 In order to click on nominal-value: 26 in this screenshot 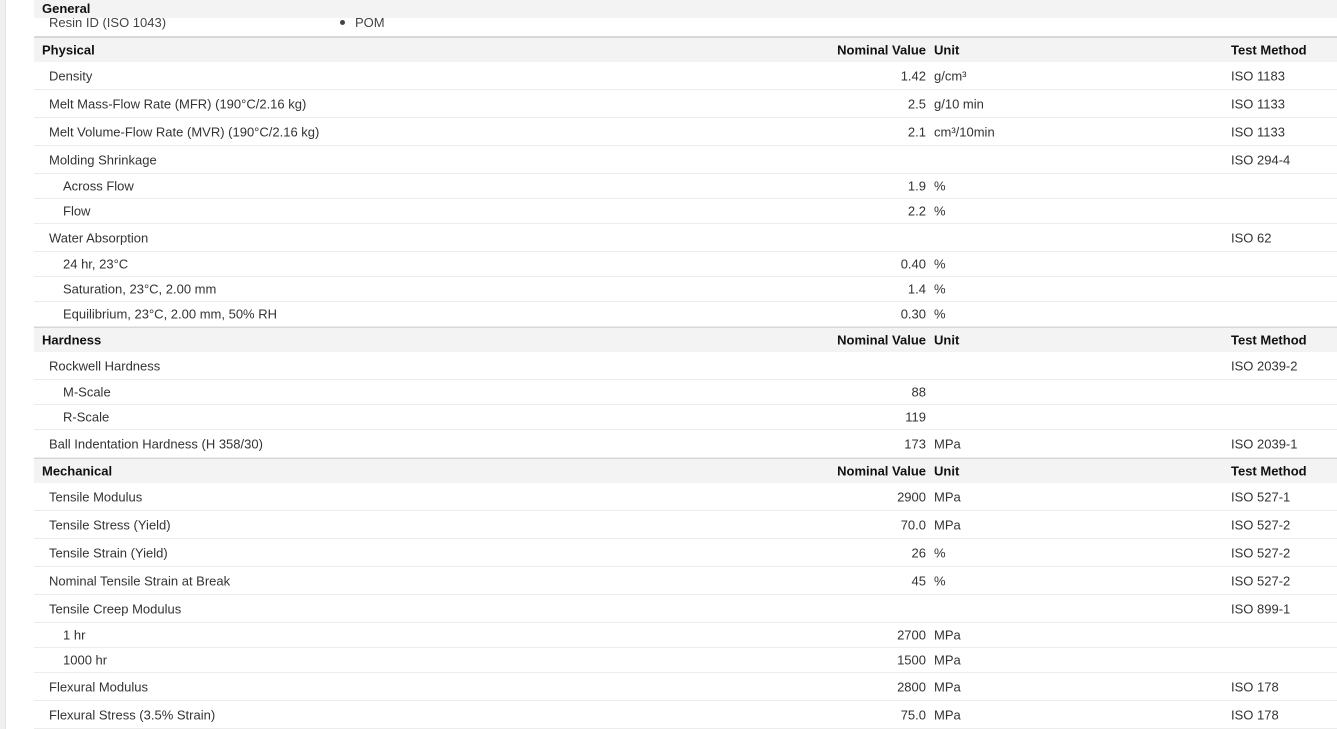, I will do `click(918, 552)`.